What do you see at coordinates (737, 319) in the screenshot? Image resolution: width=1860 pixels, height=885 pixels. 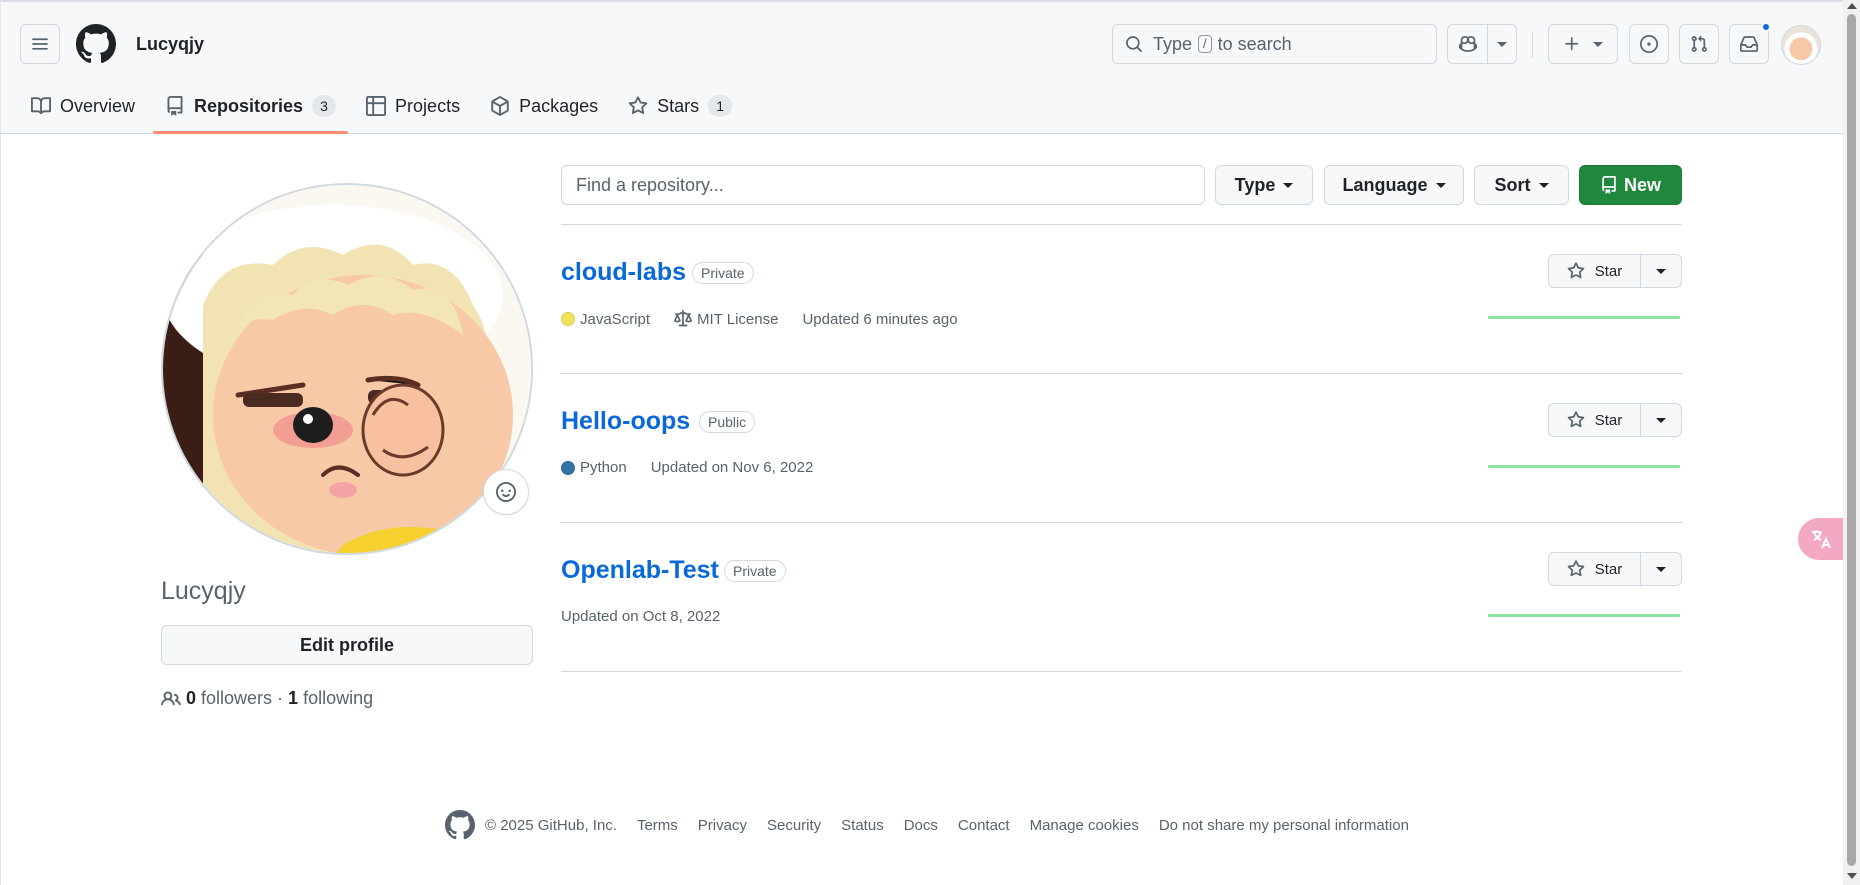 I see `repo-license-label: MIT License` at bounding box center [737, 319].